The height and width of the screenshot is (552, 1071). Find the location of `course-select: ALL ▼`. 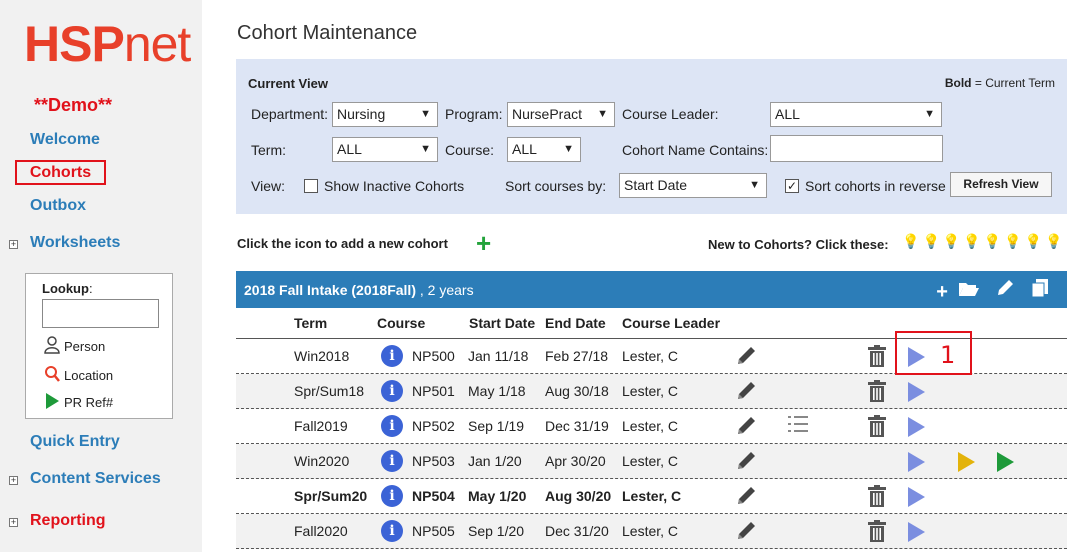

course-select: ALL ▼ is located at coordinates (544, 149).